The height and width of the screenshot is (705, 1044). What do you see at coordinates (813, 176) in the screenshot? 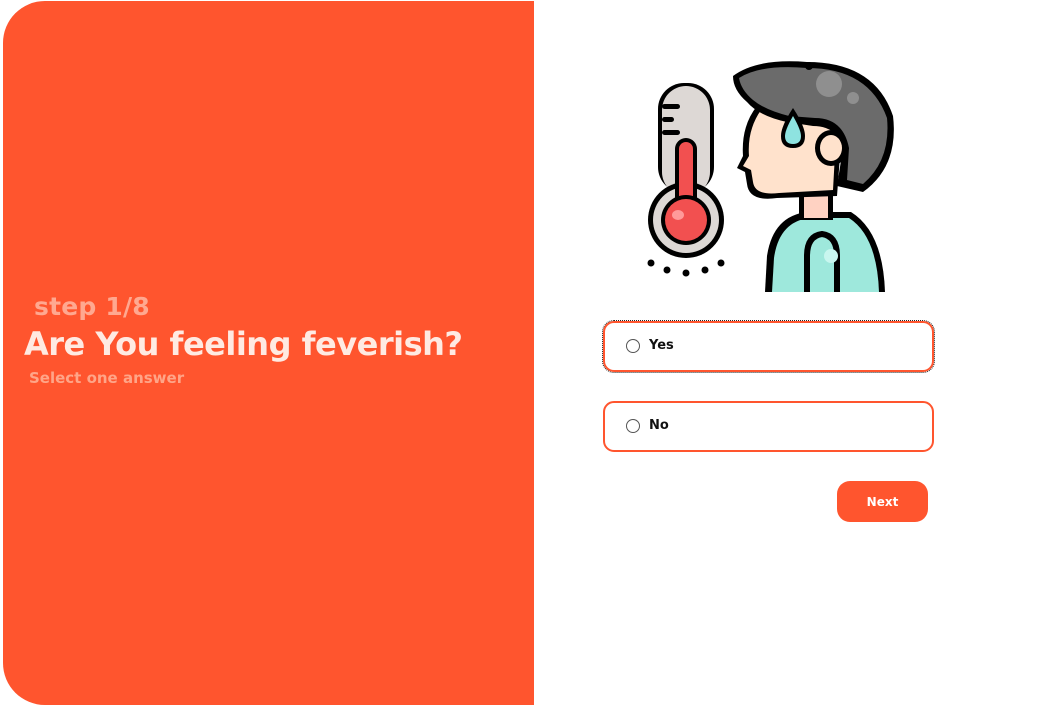
I see `person-icon` at bounding box center [813, 176].